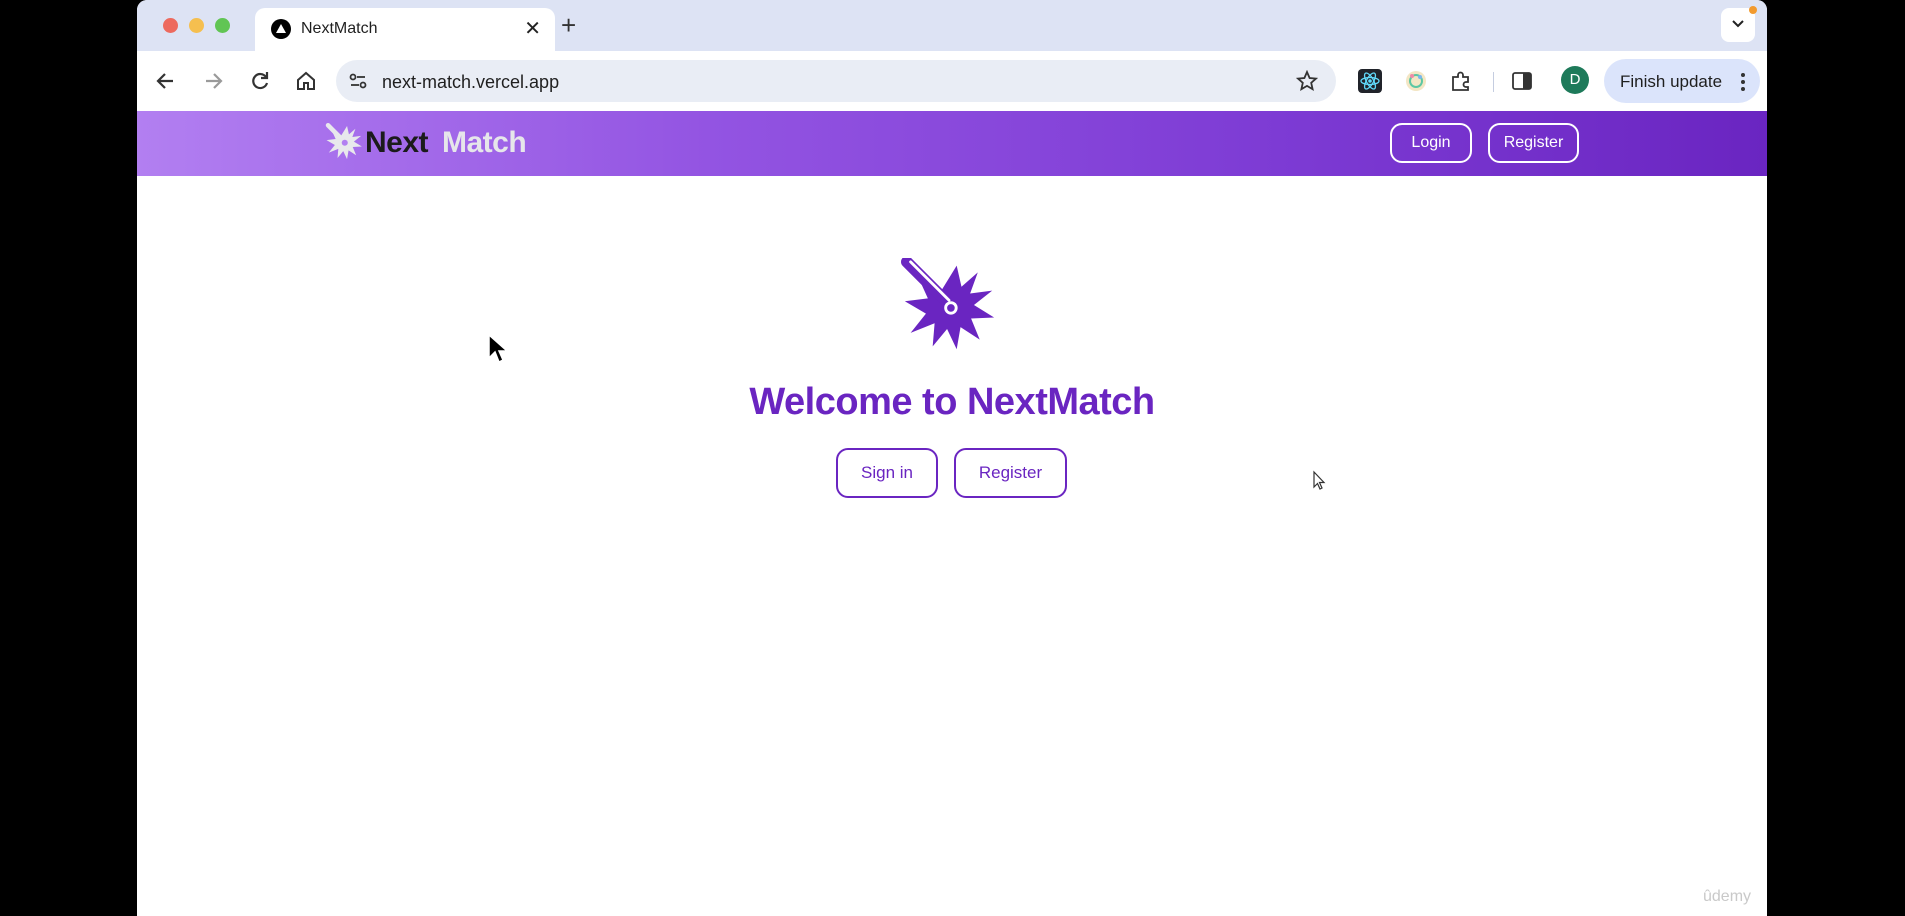 This screenshot has width=1905, height=916. Describe the element at coordinates (1671, 81) in the screenshot. I see `finish-update-label: Finish update` at that location.